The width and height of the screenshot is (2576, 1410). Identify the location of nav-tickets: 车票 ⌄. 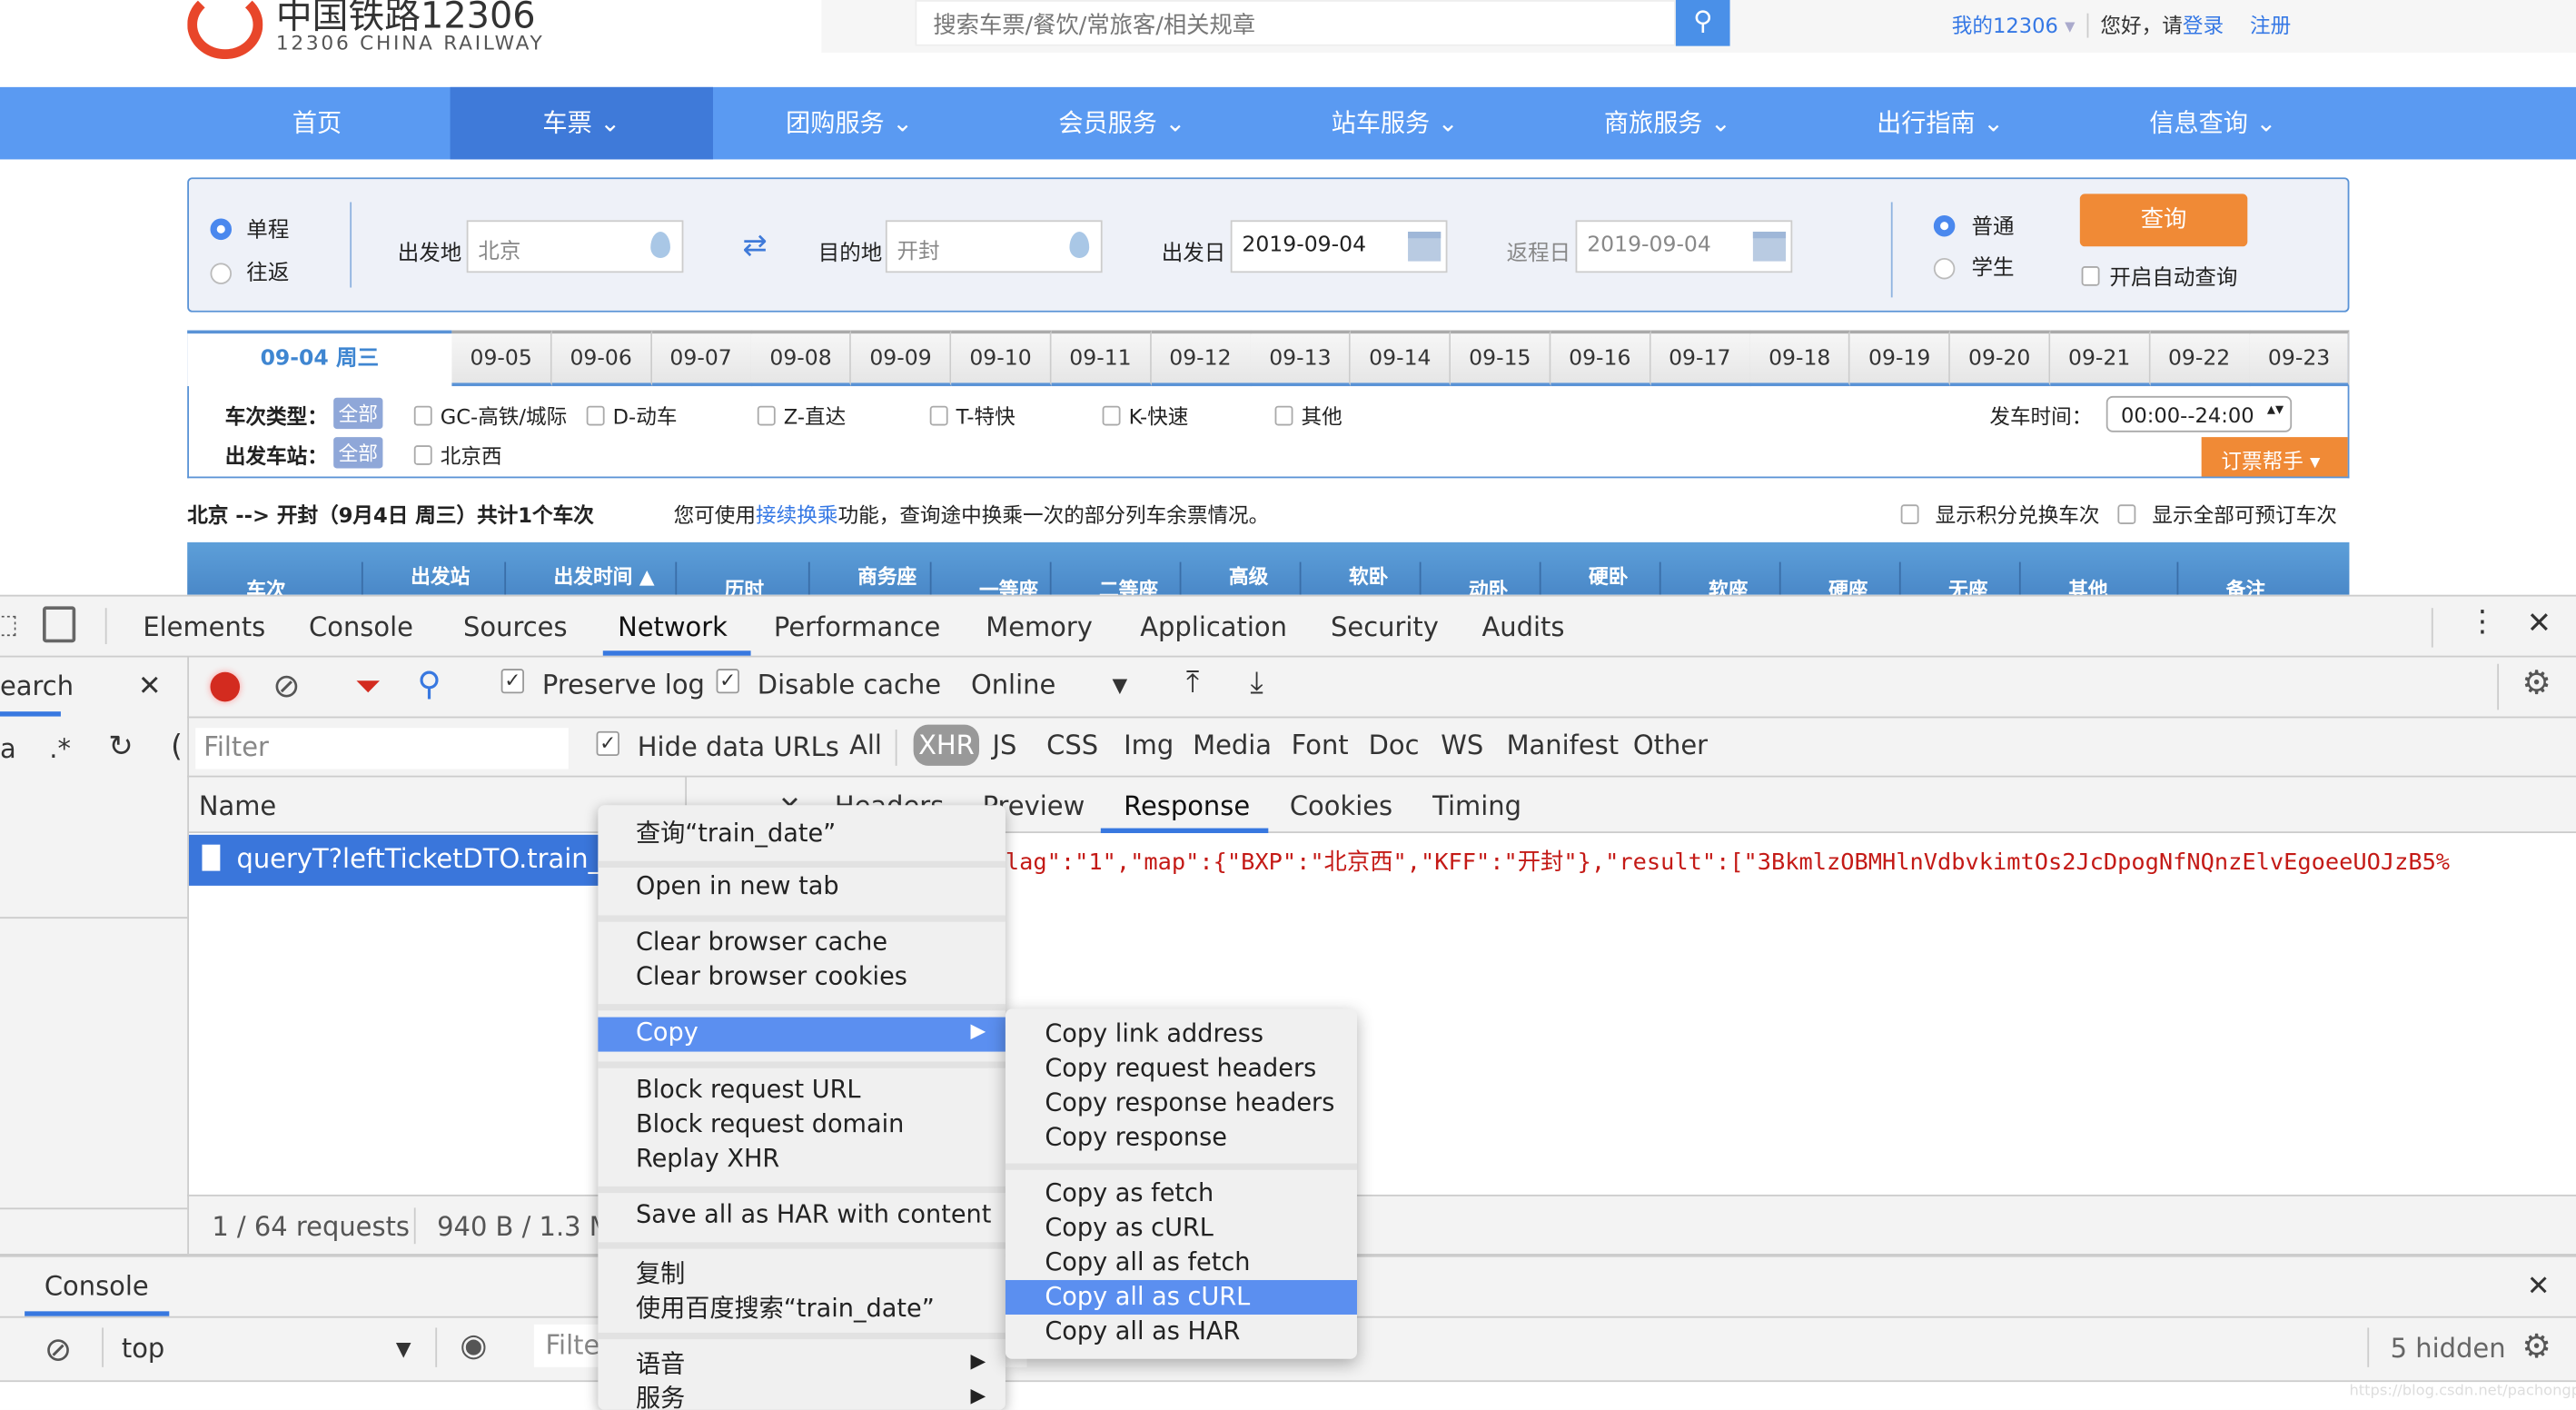
(581, 123).